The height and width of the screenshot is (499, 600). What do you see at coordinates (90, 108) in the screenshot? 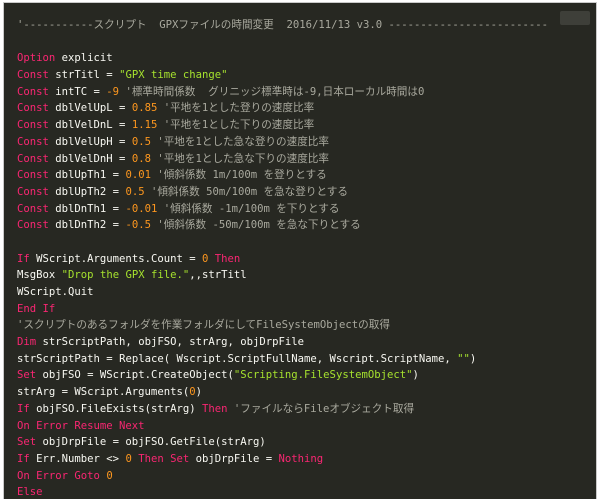
I see `code-token: dblVelUpL =` at bounding box center [90, 108].